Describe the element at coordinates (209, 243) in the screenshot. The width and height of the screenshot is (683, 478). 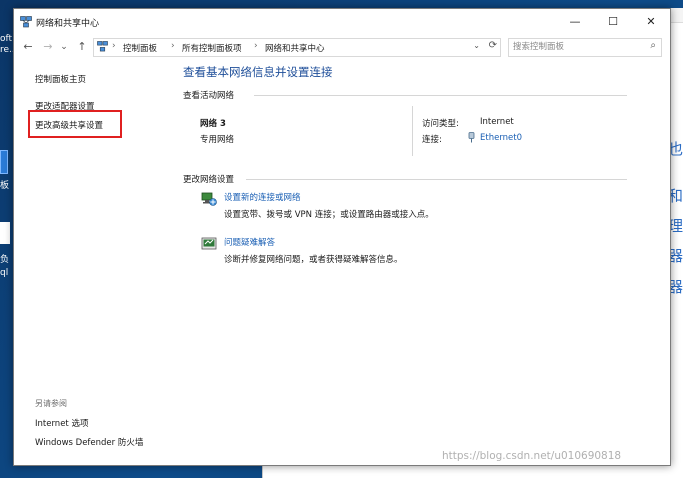
I see `troubleshoot-icon` at that location.